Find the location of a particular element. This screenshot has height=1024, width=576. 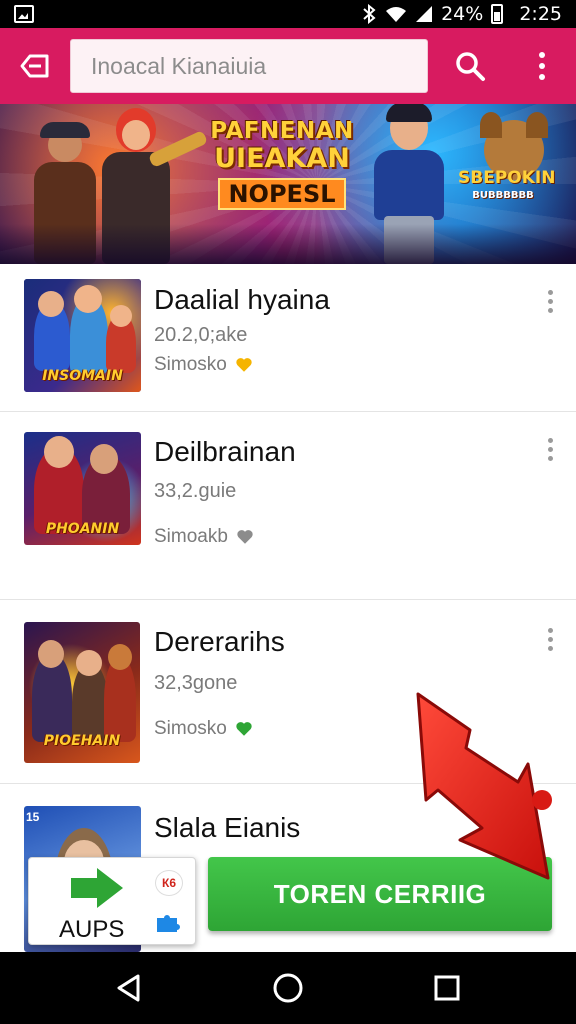

badge-icon: К6 is located at coordinates (169, 883).